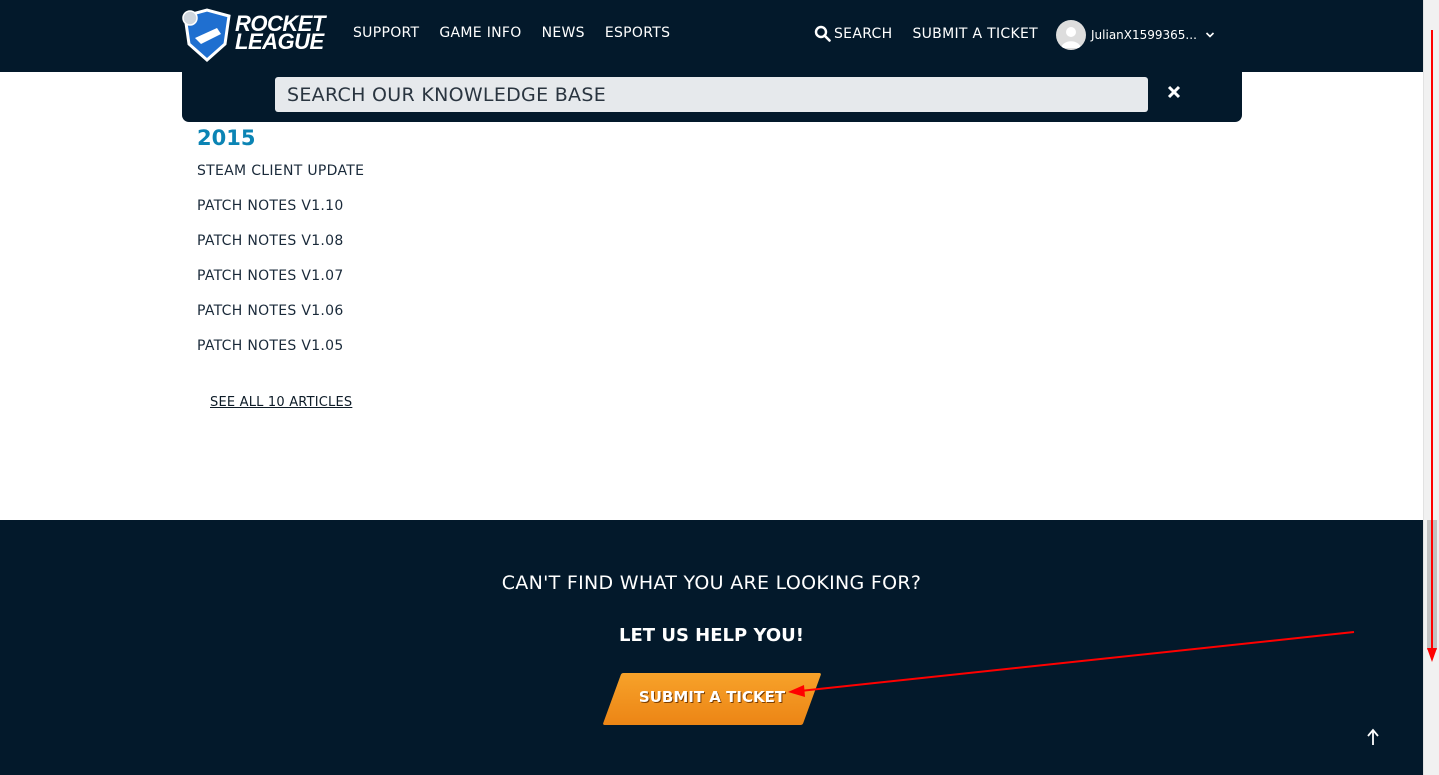  Describe the element at coordinates (711, 583) in the screenshot. I see `footer-question: CAN'T FIND WHAT YOU ARE LOOKING FOR?` at that location.